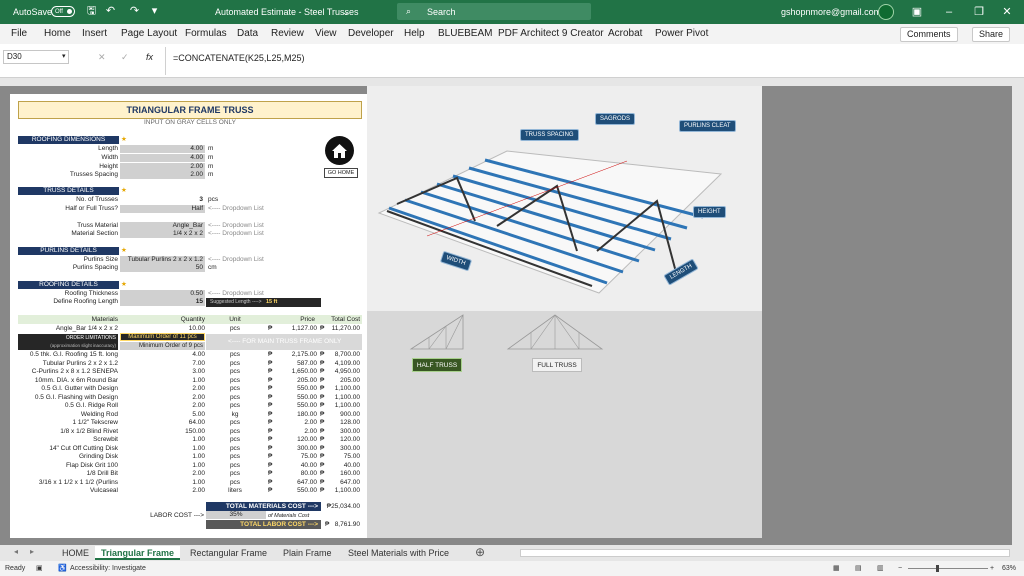 The height and width of the screenshot is (576, 1024). I want to click on zoom-in-icon: +, so click(992, 568).